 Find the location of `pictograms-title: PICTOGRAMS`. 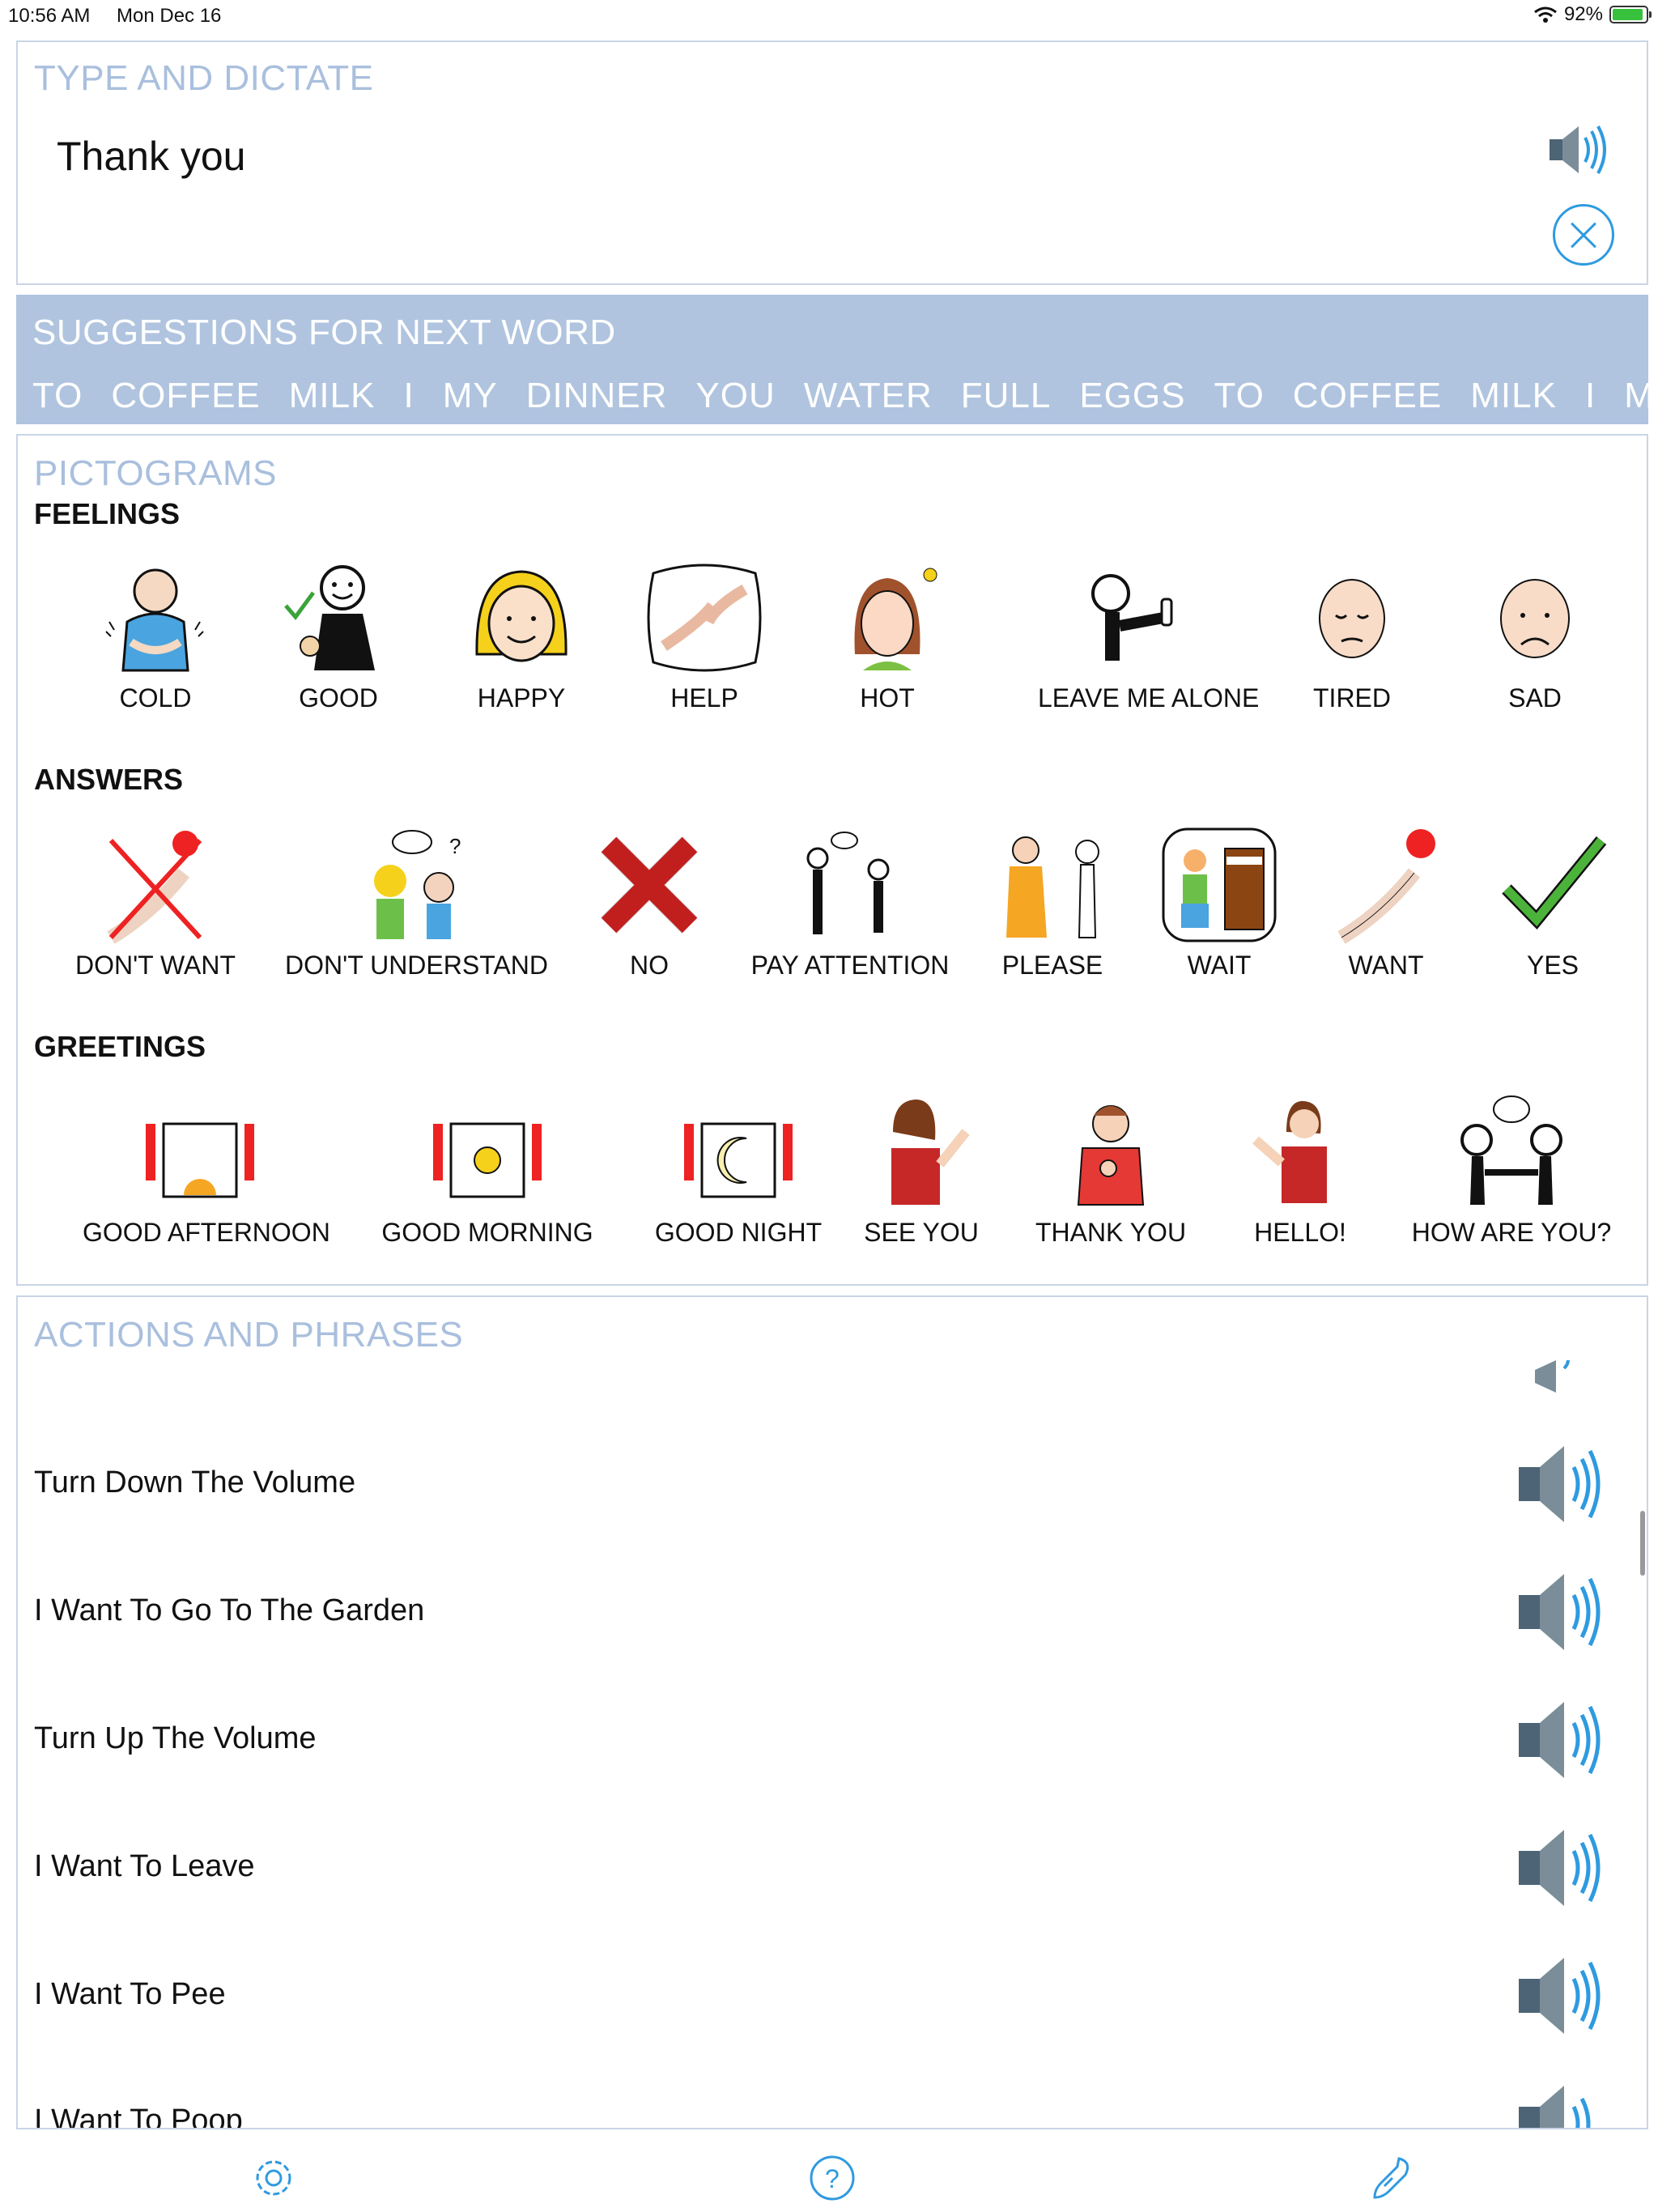

pictograms-title: PICTOGRAMS is located at coordinates (156, 473).